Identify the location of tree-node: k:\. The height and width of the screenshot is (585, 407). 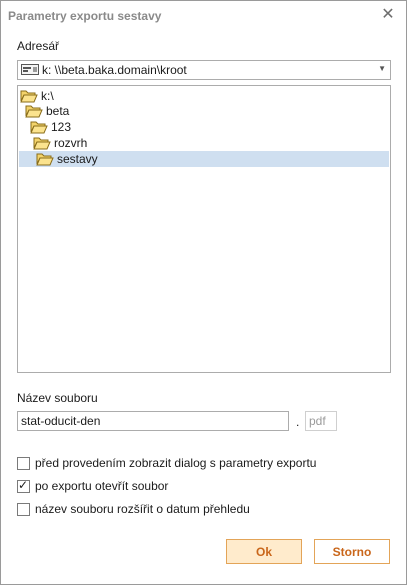
(37, 96).